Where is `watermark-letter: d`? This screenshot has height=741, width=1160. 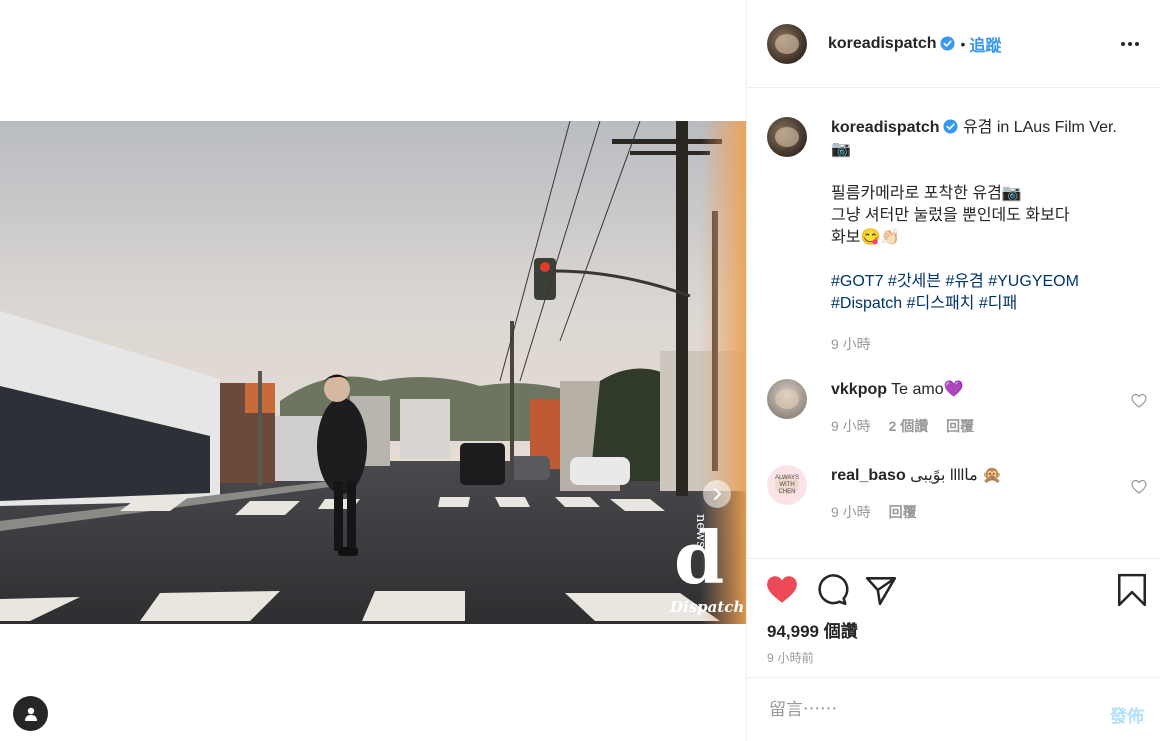 watermark-letter: d is located at coordinates (699, 557).